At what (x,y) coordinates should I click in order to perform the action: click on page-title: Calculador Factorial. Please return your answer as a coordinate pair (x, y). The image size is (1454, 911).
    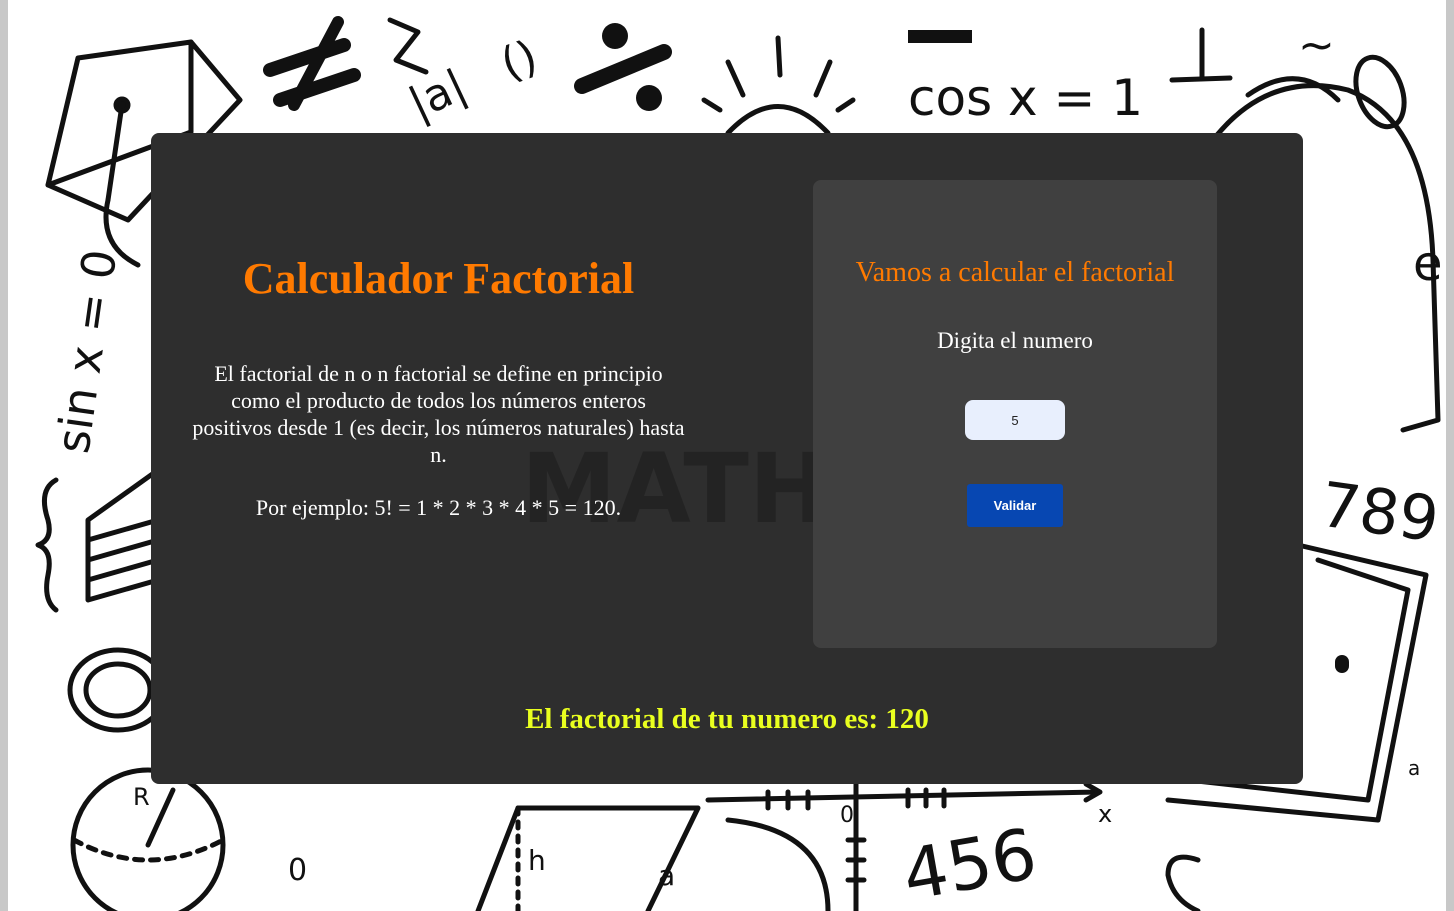
    Looking at the image, I should click on (438, 278).